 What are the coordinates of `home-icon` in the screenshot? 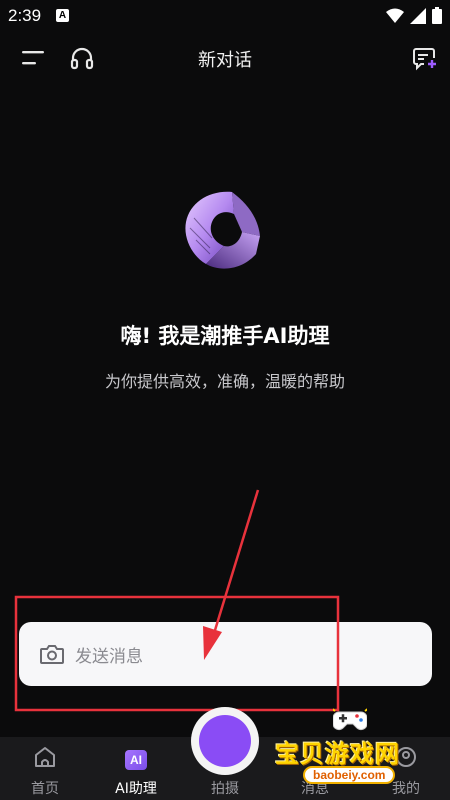 It's located at (45, 757).